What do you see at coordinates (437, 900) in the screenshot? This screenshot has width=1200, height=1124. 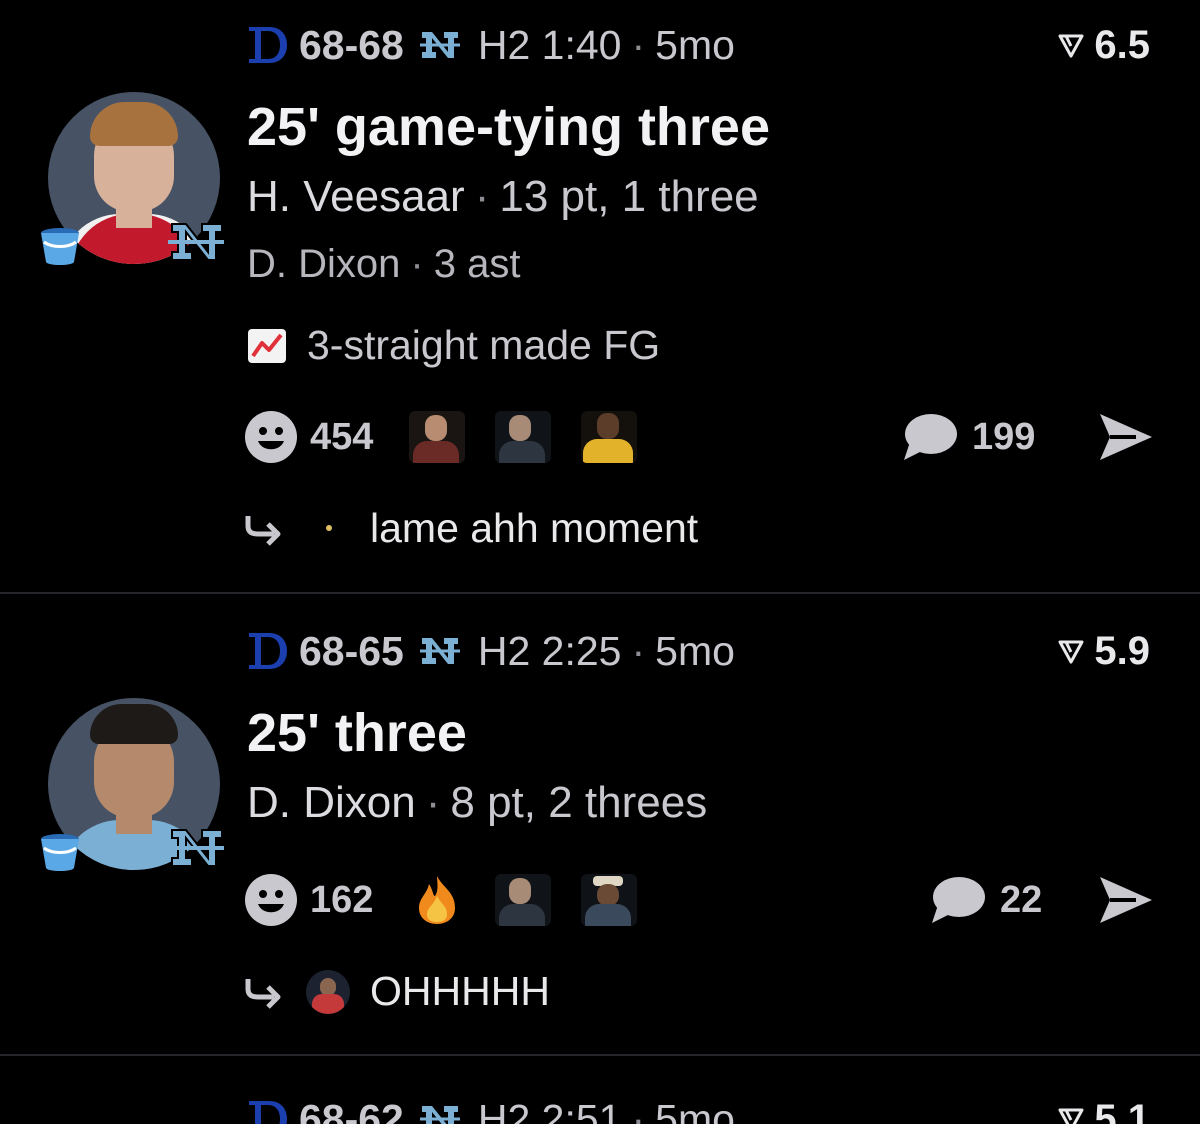 I see `fire-icon` at bounding box center [437, 900].